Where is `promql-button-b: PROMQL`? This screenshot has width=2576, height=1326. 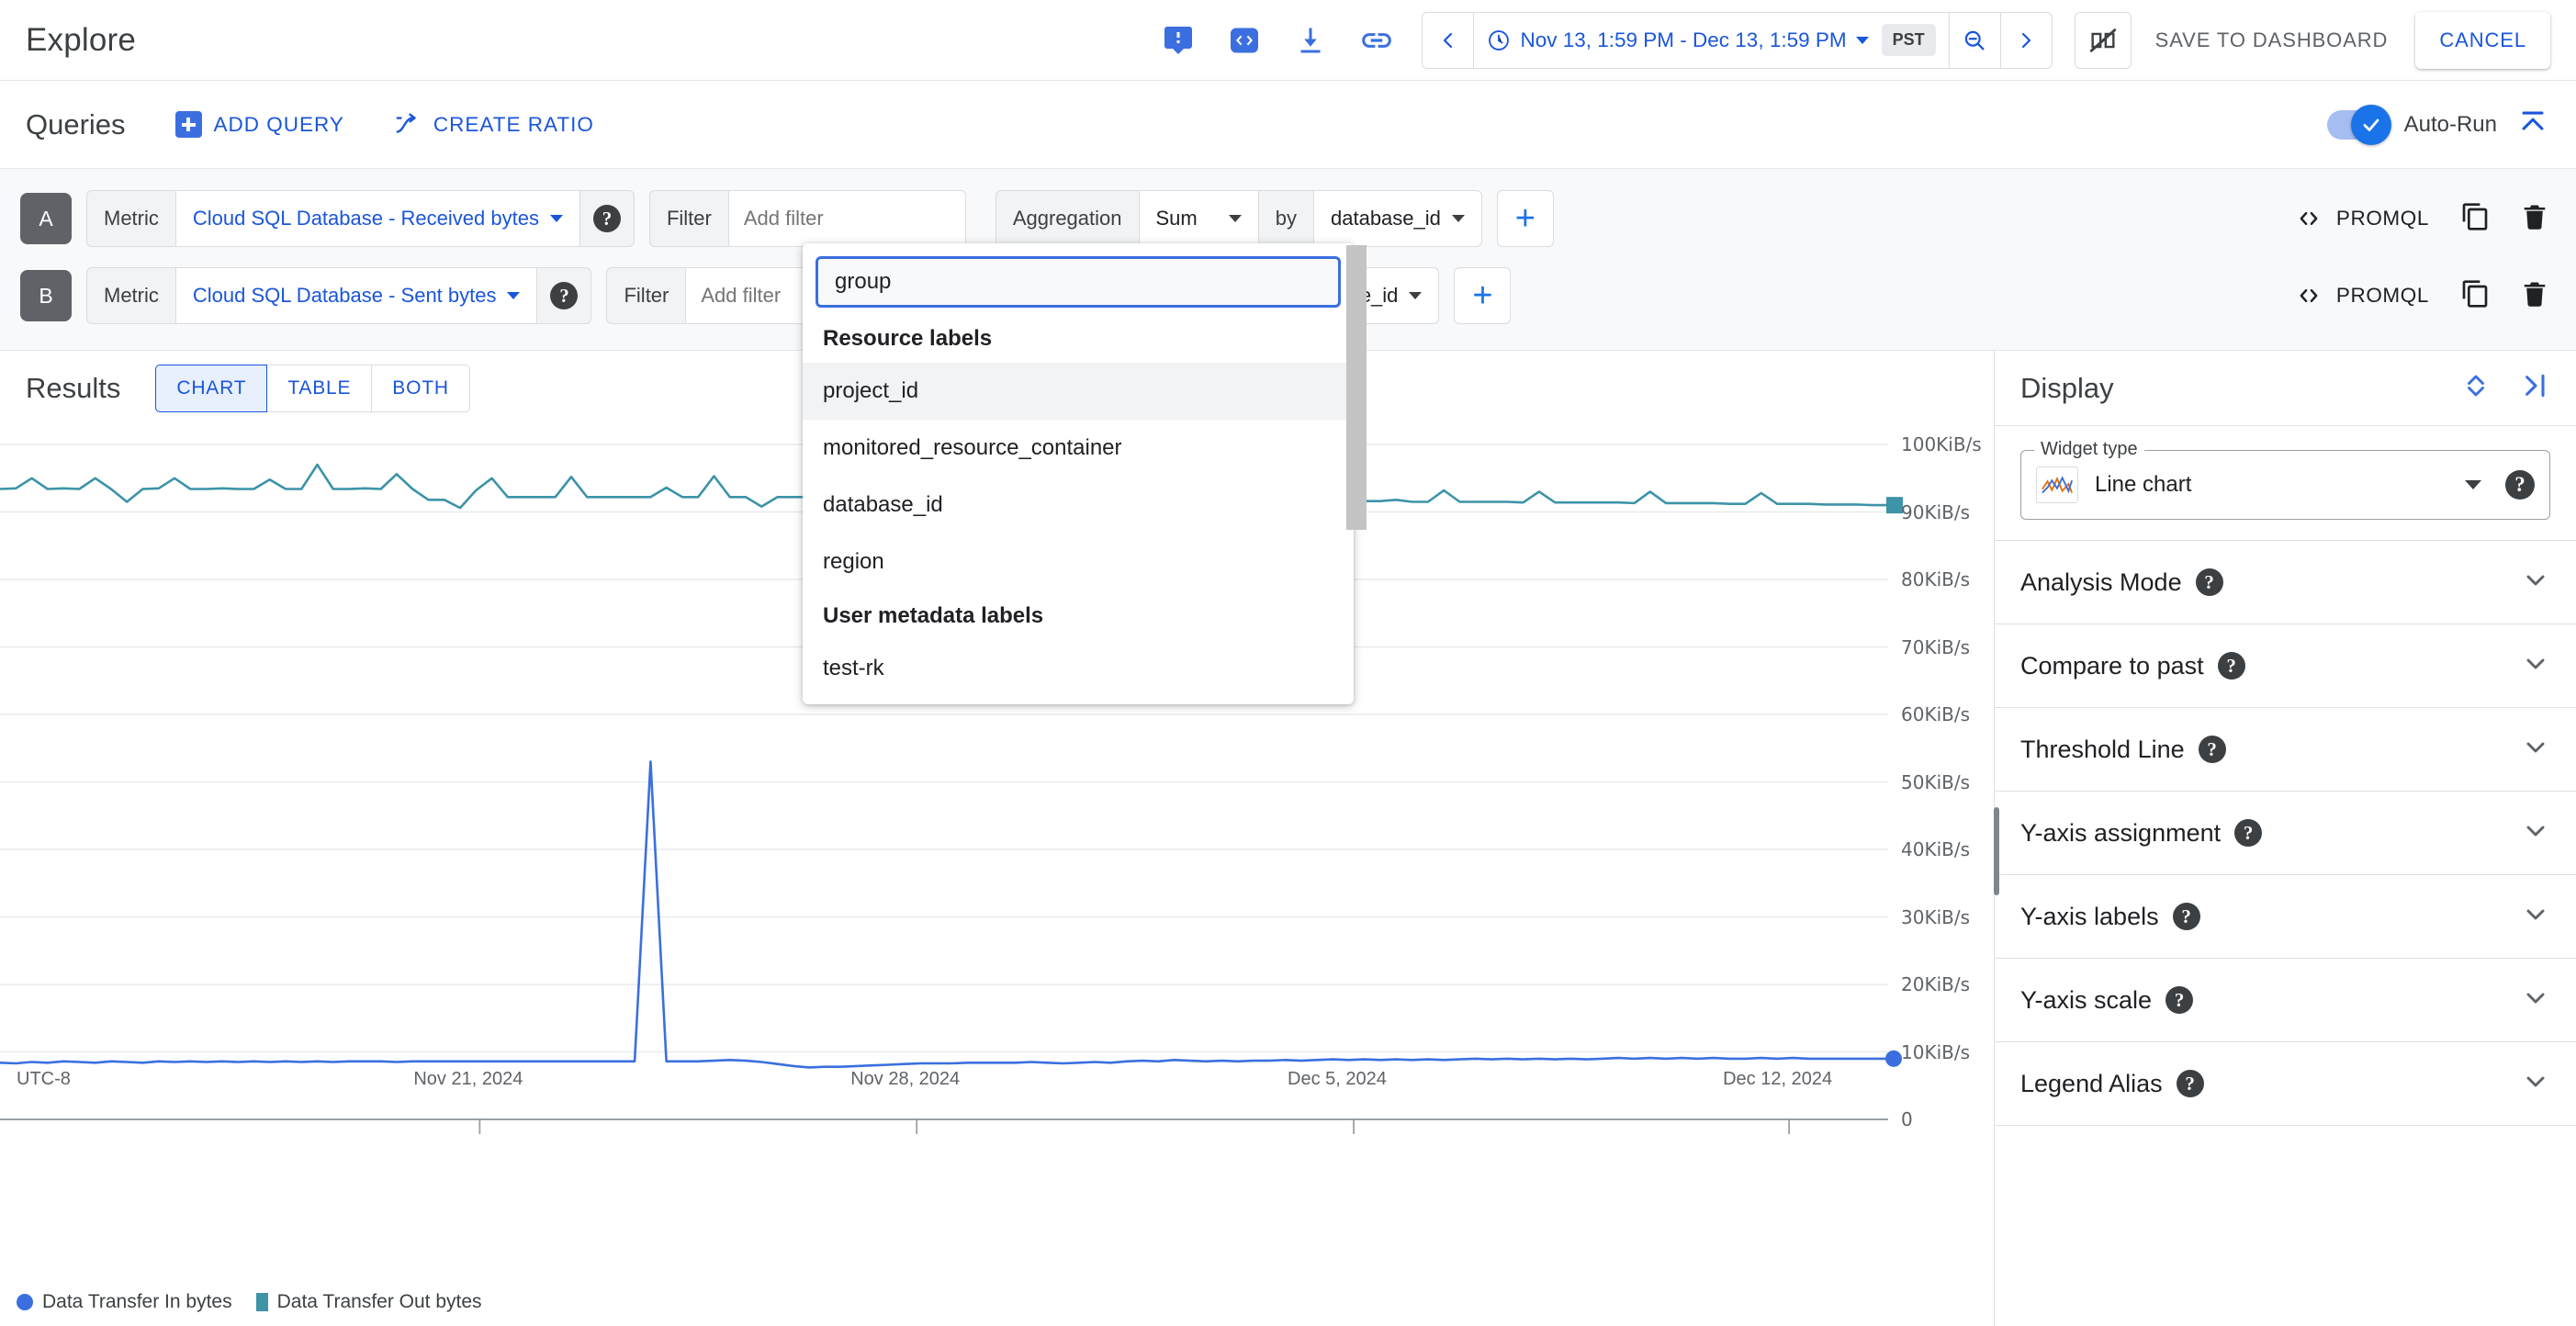 promql-button-b: PROMQL is located at coordinates (2361, 296).